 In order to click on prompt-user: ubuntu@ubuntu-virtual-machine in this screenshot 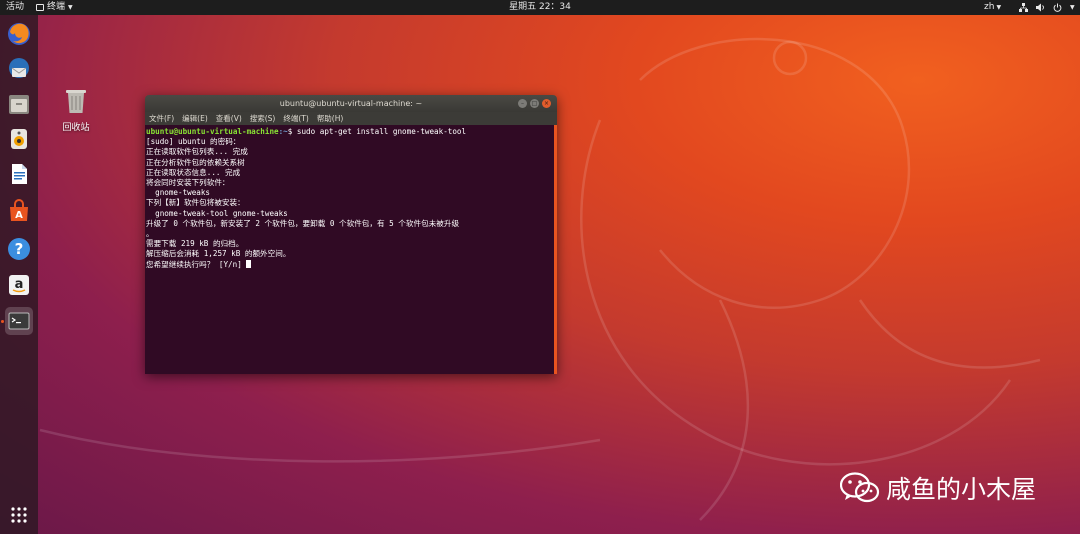, I will do `click(212, 131)`.